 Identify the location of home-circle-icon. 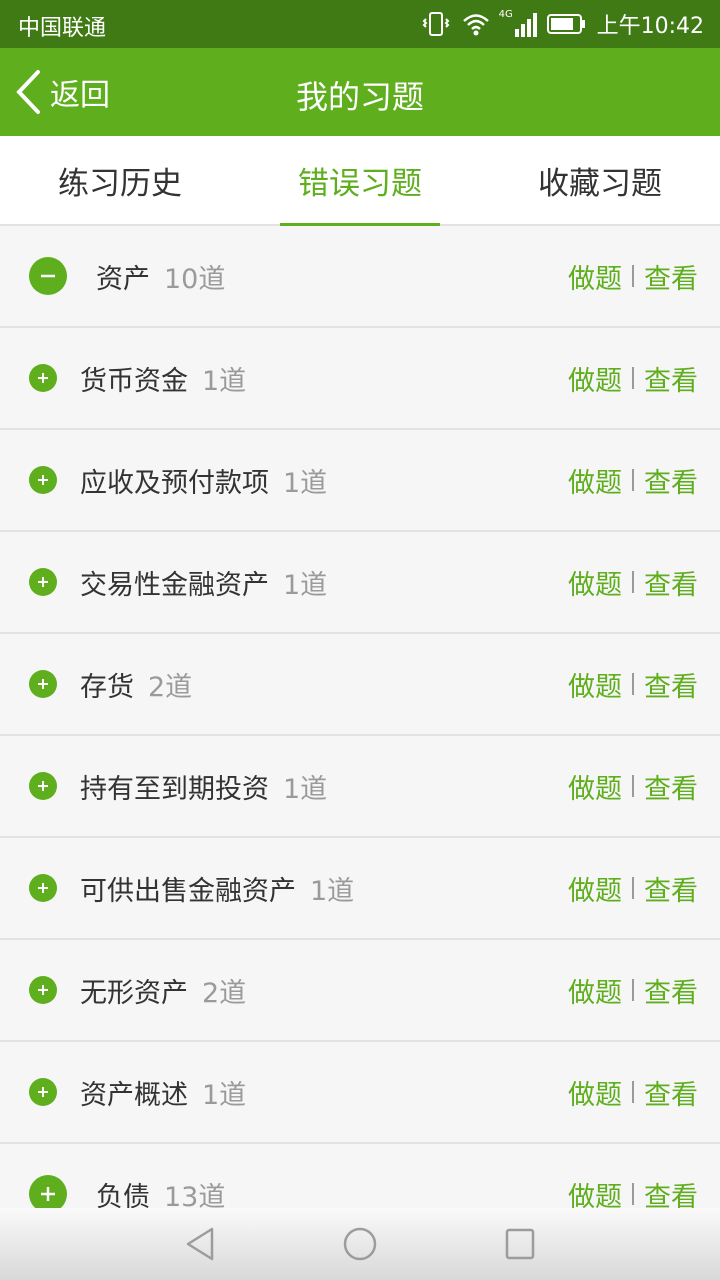
(360, 1244).